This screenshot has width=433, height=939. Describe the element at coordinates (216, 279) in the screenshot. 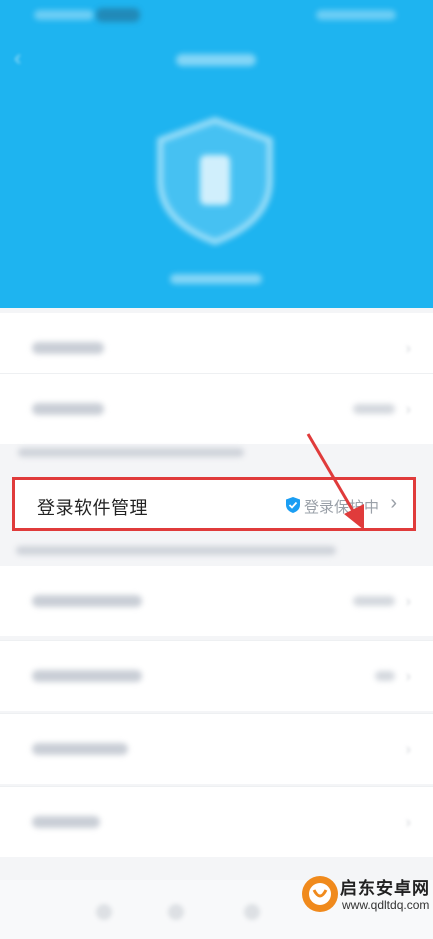

I see `header-status-text` at that location.